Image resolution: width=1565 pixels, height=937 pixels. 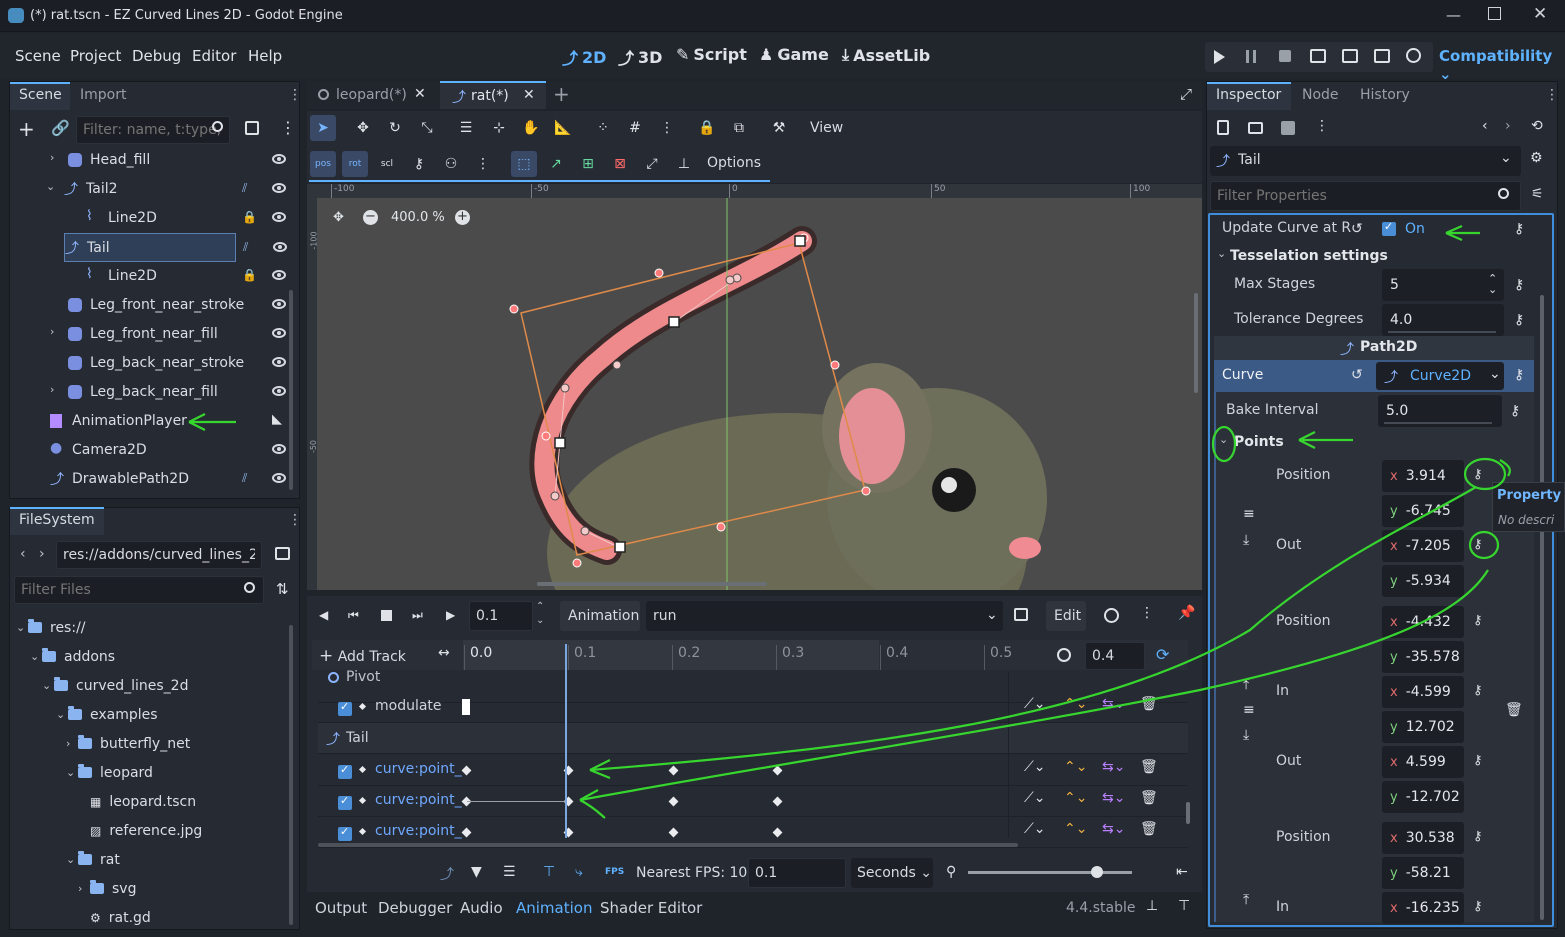 What do you see at coordinates (1502, 65) in the screenshot?
I see `renderer-dropdown: Compatibility ⌄` at bounding box center [1502, 65].